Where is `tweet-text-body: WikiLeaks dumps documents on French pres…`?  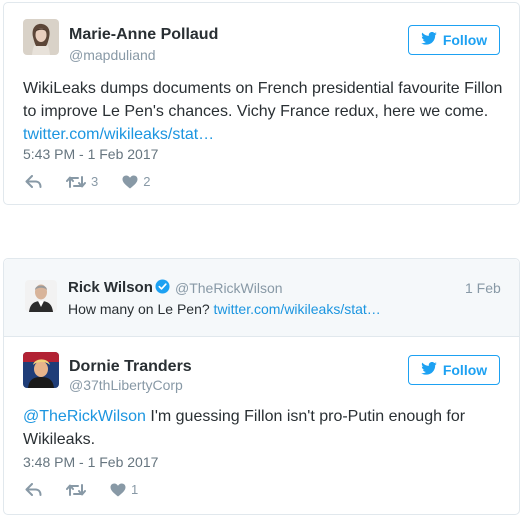 tweet-text-body: WikiLeaks dumps documents on French pres… is located at coordinates (263, 100).